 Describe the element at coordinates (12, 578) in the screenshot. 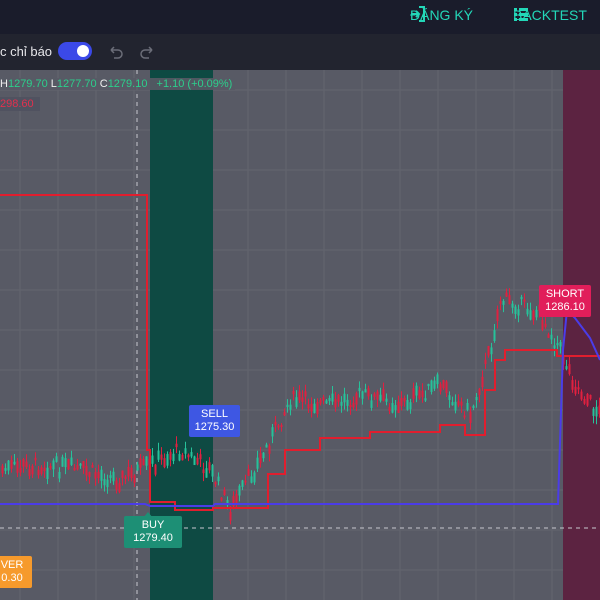

I see `cover-price: 0.30` at that location.